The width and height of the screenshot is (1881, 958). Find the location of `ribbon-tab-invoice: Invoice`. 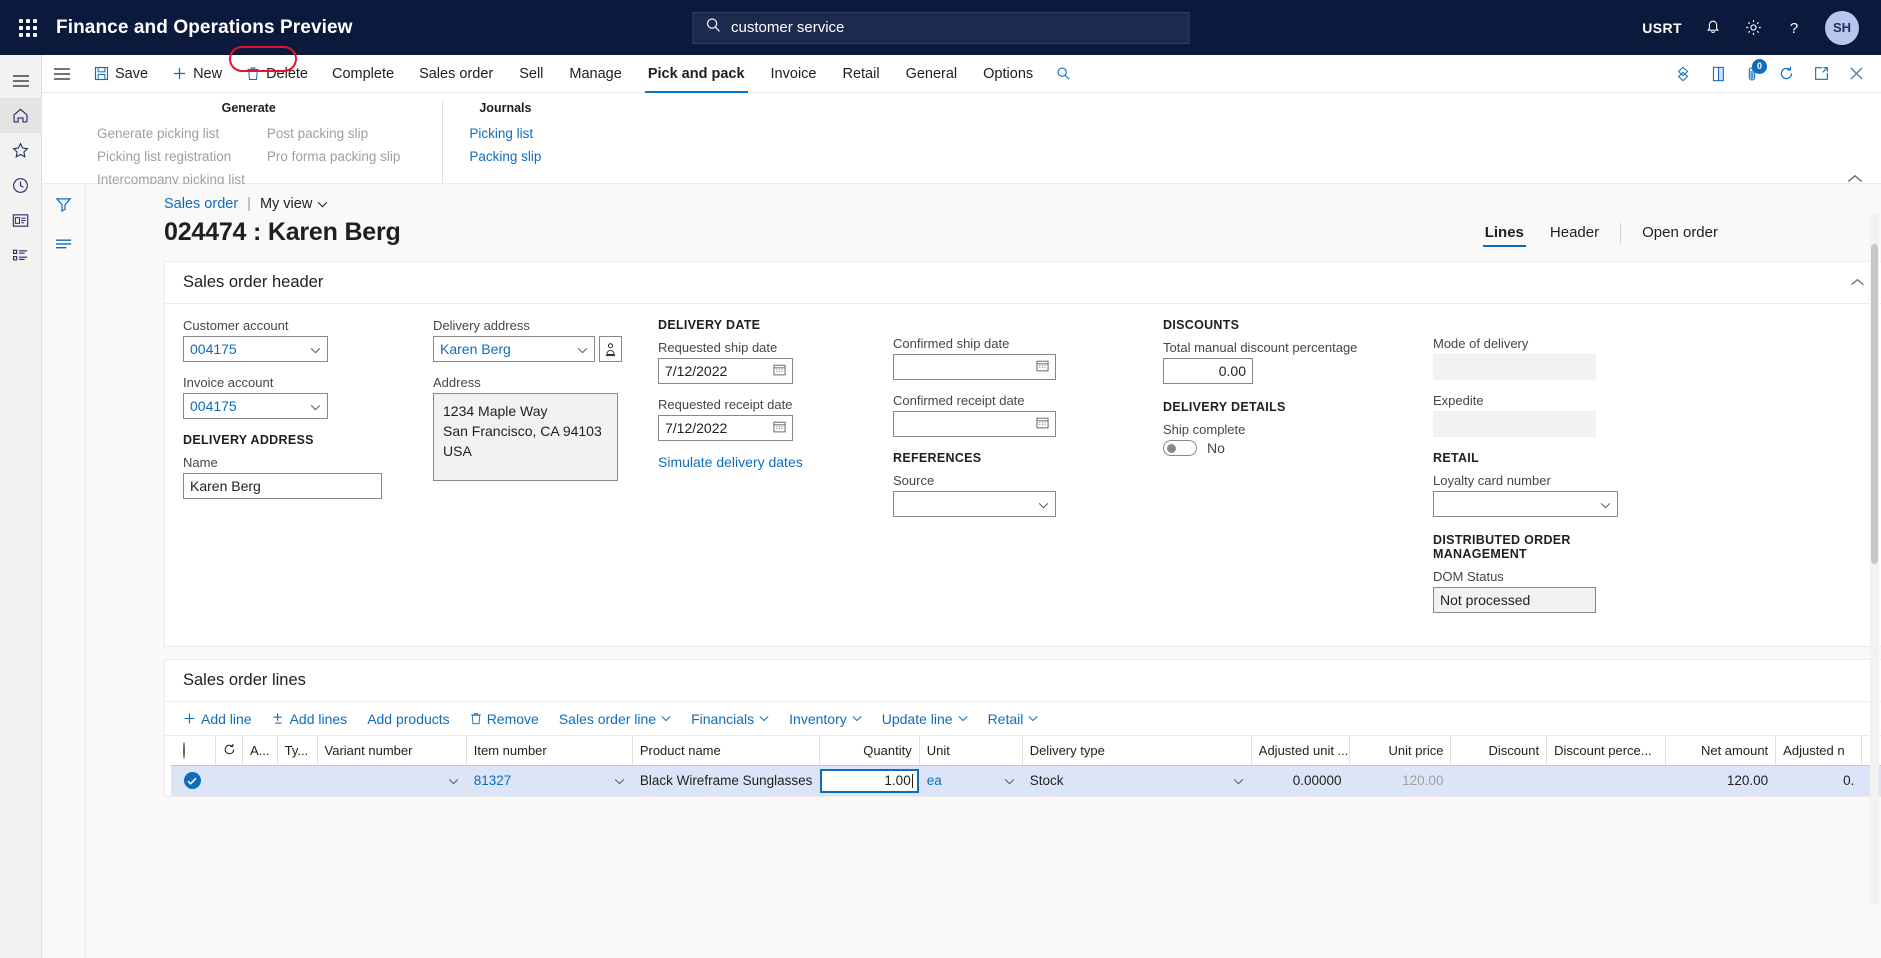

ribbon-tab-invoice: Invoice is located at coordinates (794, 74).